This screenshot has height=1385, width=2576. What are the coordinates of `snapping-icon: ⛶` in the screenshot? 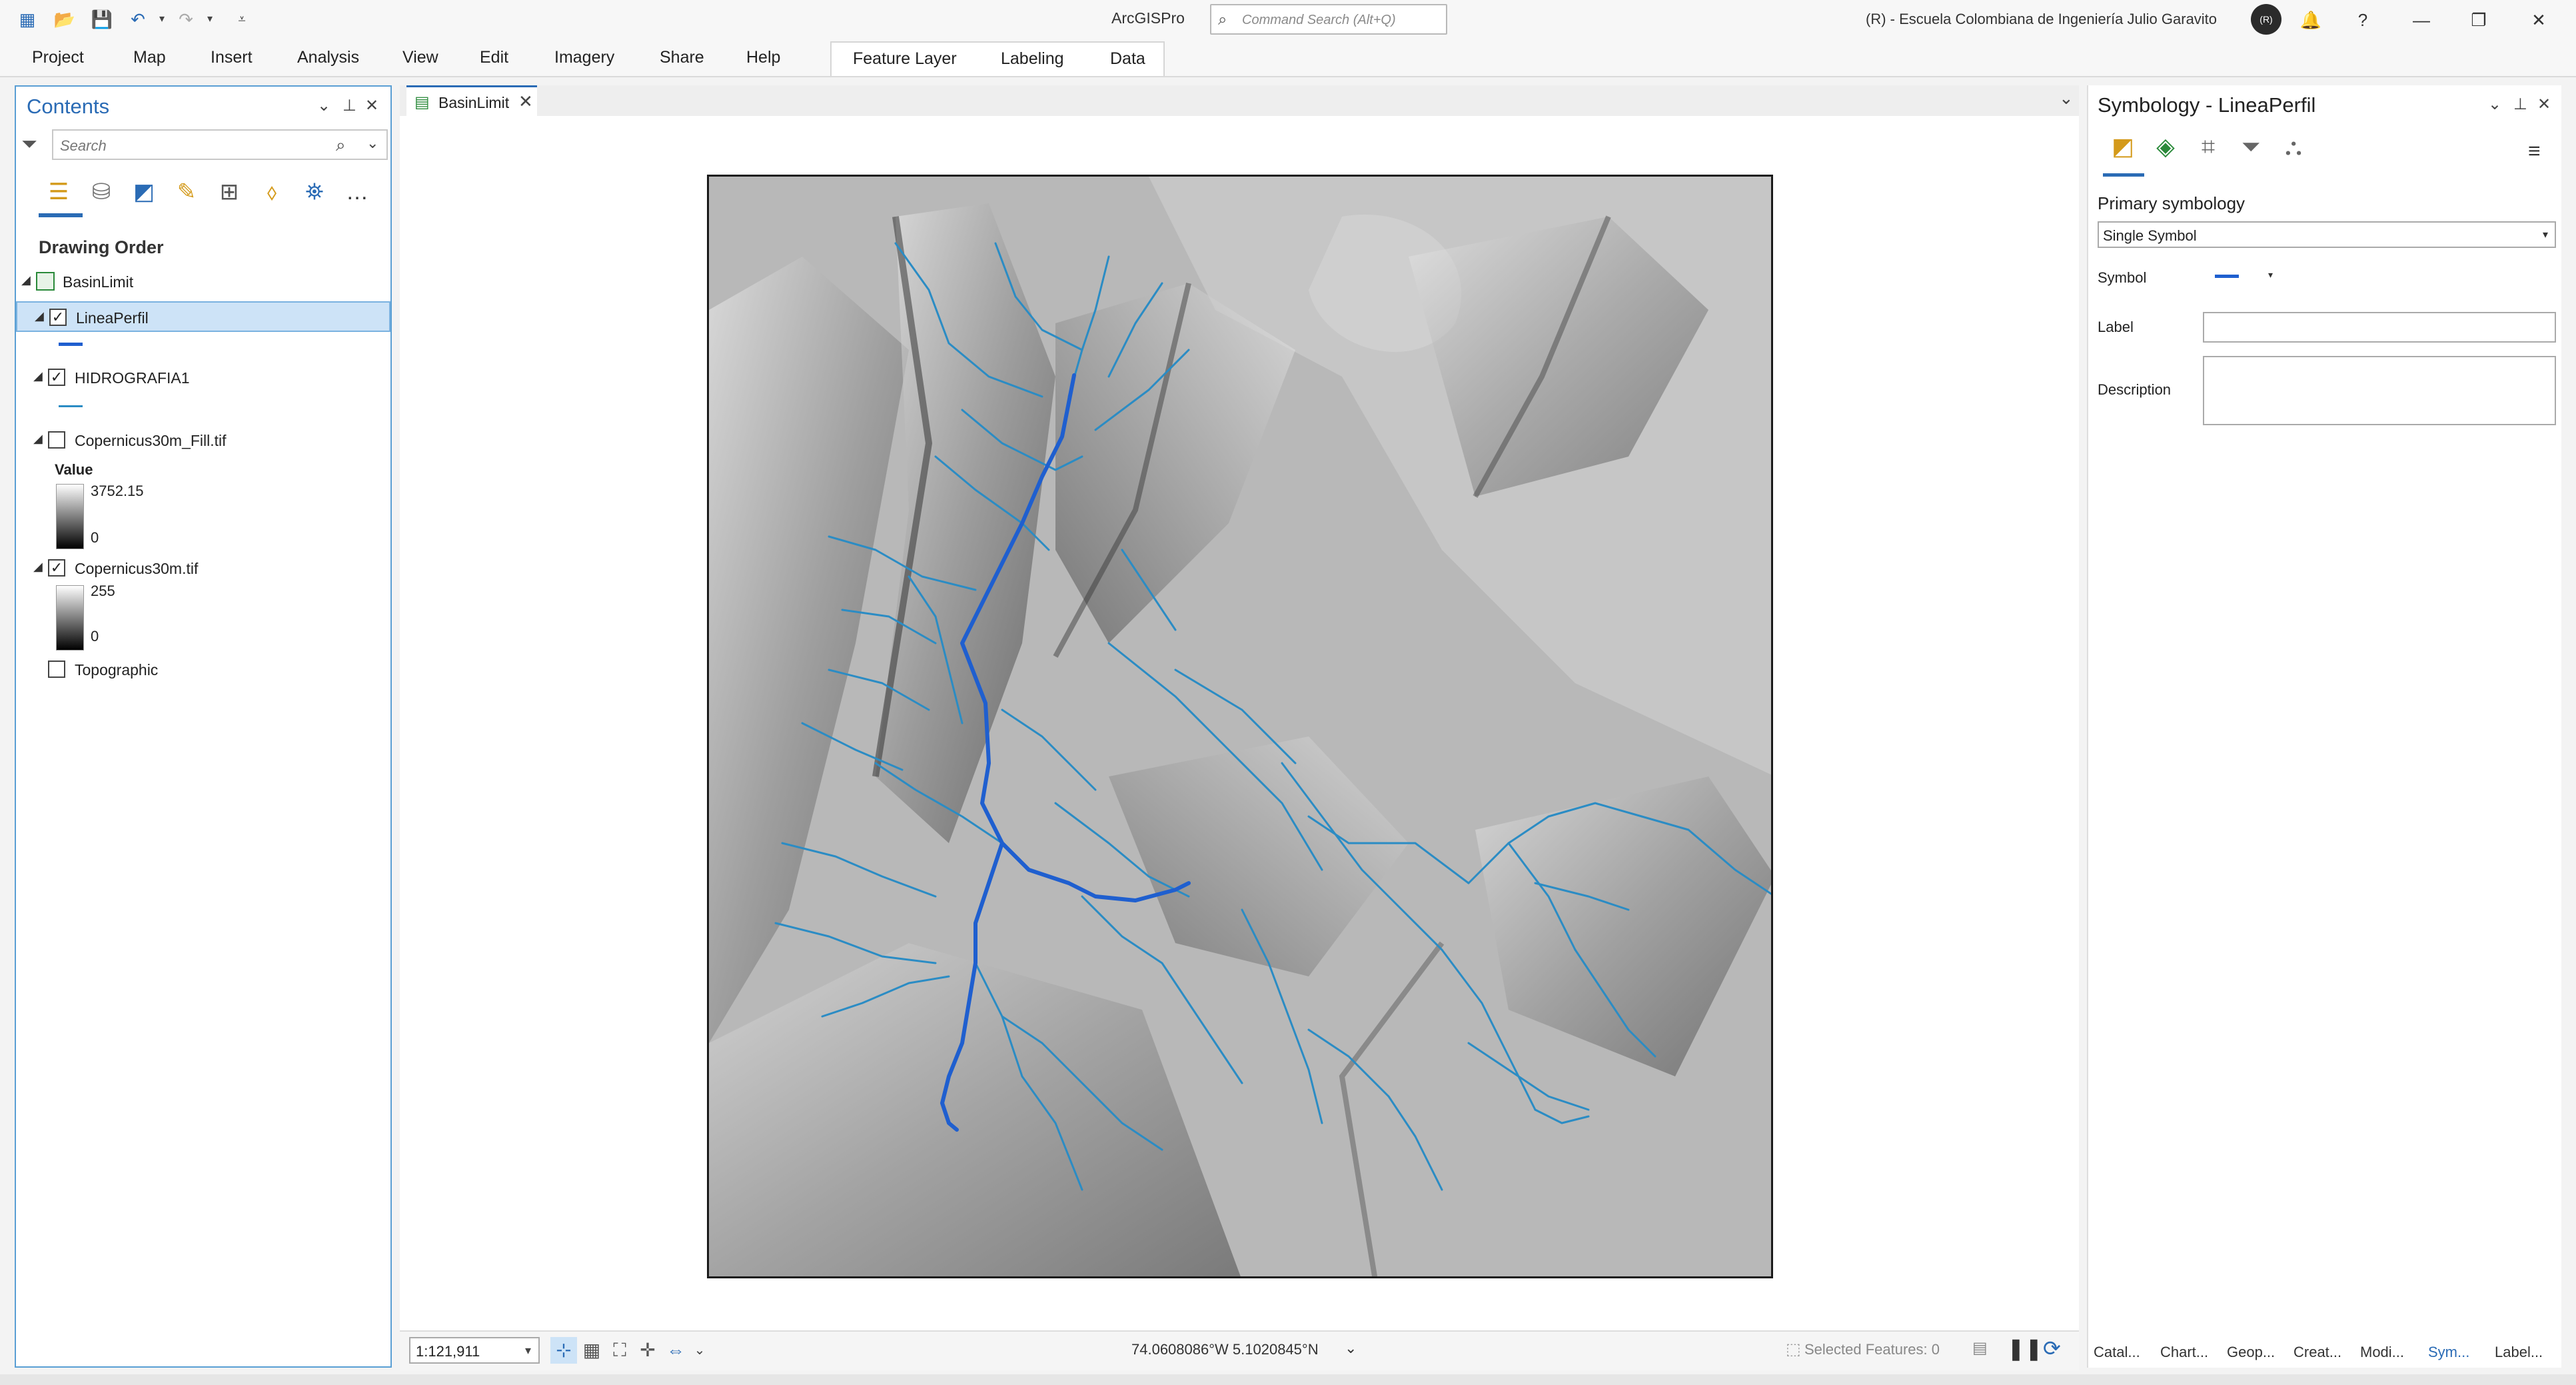 It's located at (619, 1350).